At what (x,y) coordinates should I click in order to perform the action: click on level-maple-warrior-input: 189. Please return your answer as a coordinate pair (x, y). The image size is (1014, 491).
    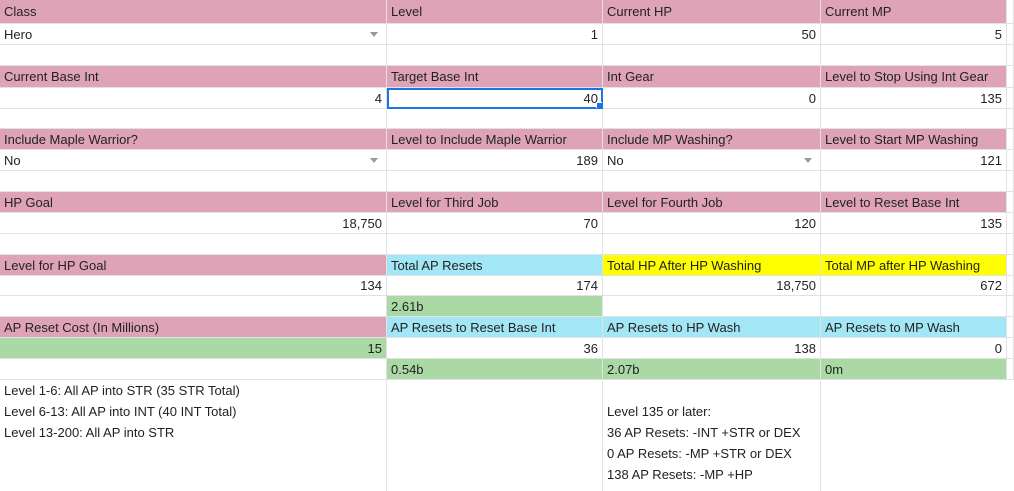
    Looking at the image, I should click on (495, 160).